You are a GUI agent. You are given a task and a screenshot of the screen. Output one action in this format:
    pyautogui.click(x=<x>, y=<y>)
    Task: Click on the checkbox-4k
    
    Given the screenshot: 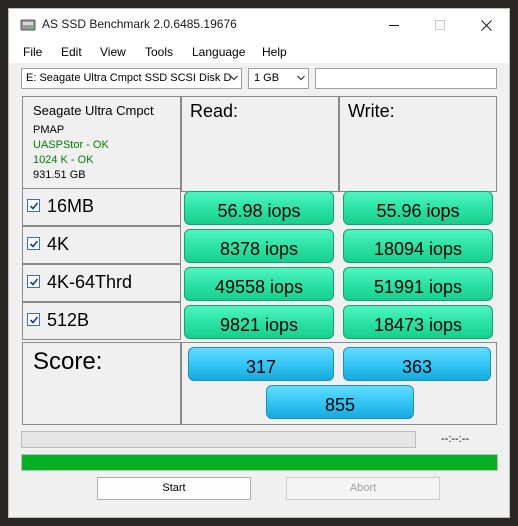 What is the action you would take?
    pyautogui.click(x=33, y=243)
    